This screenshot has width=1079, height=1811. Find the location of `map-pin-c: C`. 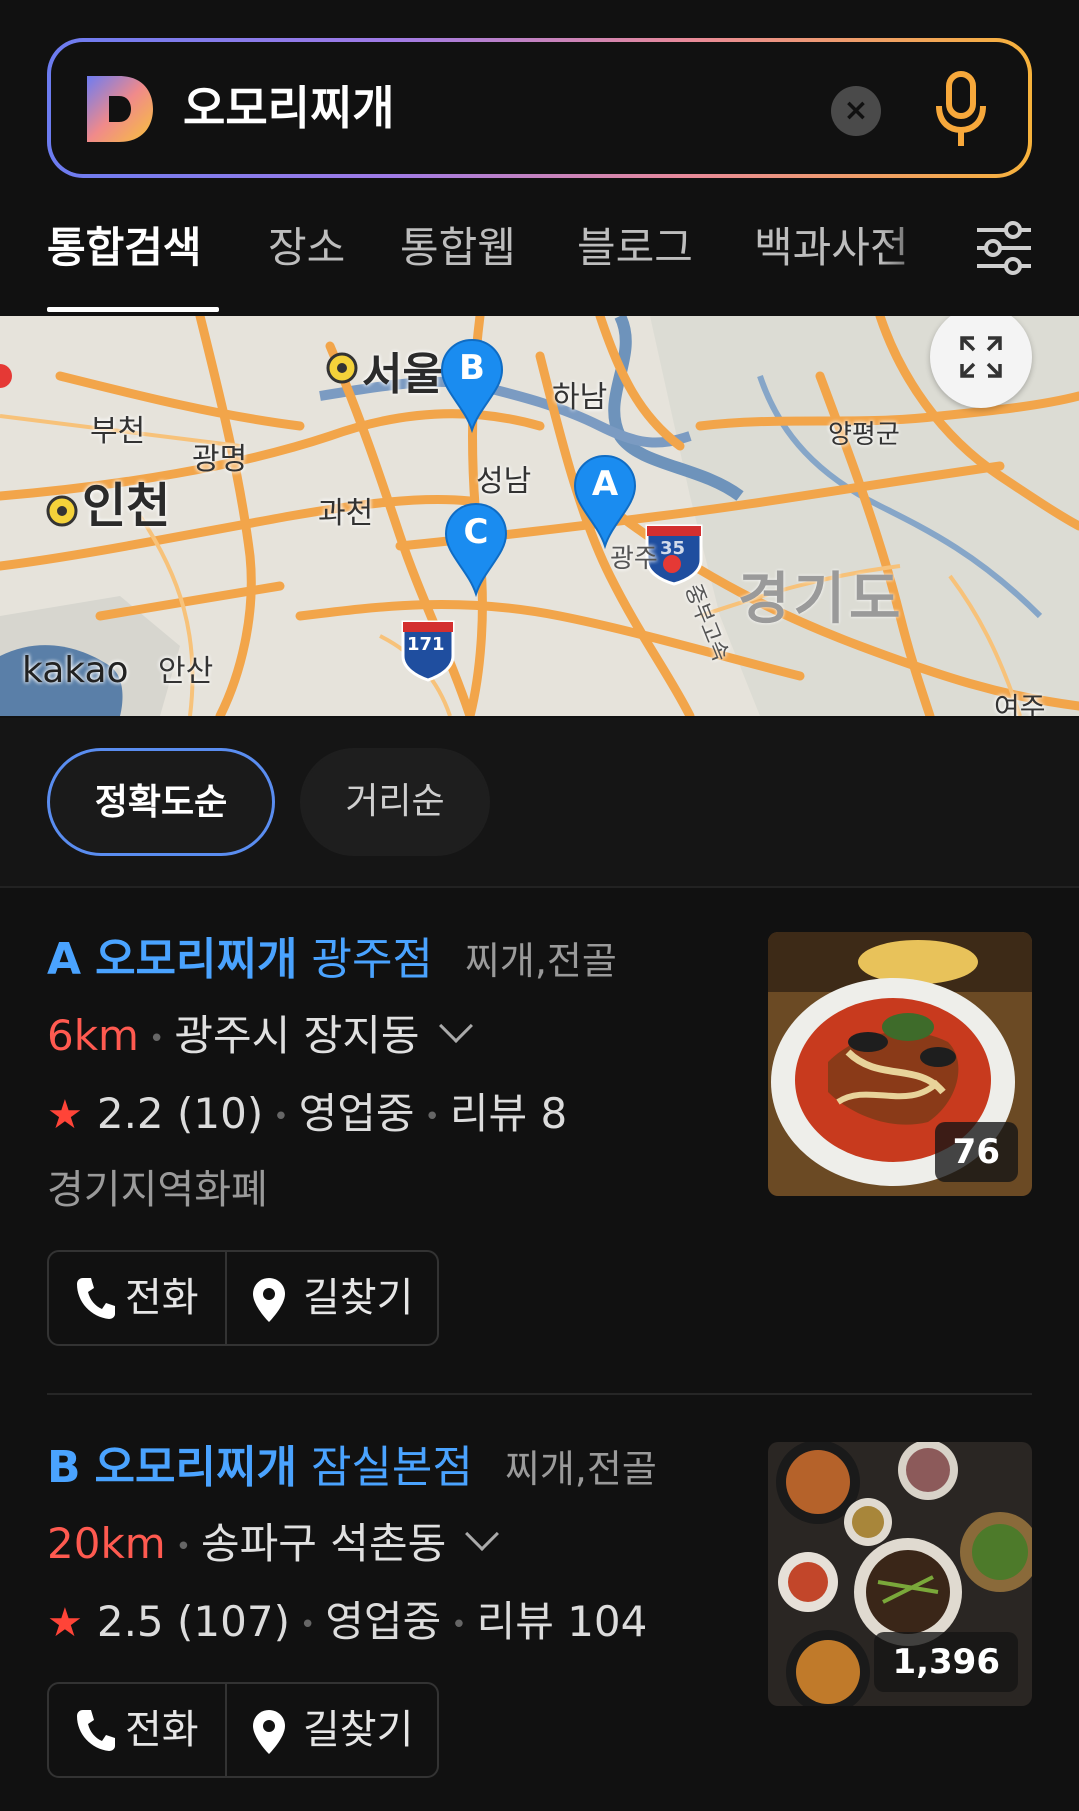

map-pin-c: C is located at coordinates (476, 550).